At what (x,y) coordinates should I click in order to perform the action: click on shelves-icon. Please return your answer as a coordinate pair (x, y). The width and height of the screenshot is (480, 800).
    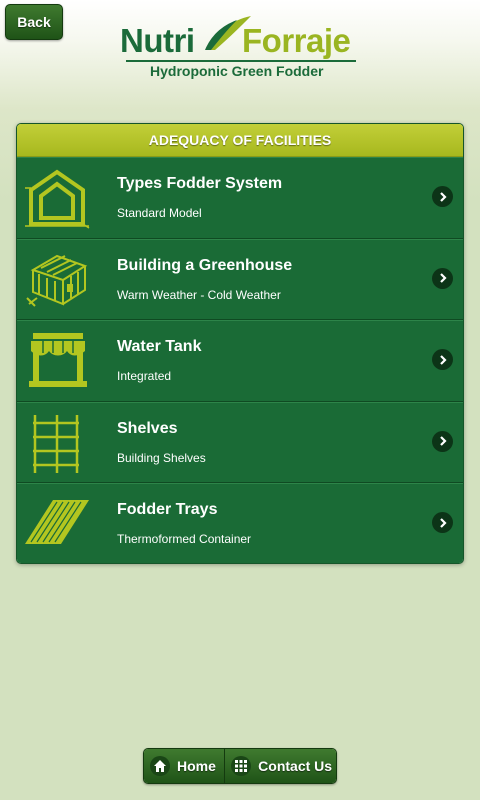
    Looking at the image, I should click on (56, 443).